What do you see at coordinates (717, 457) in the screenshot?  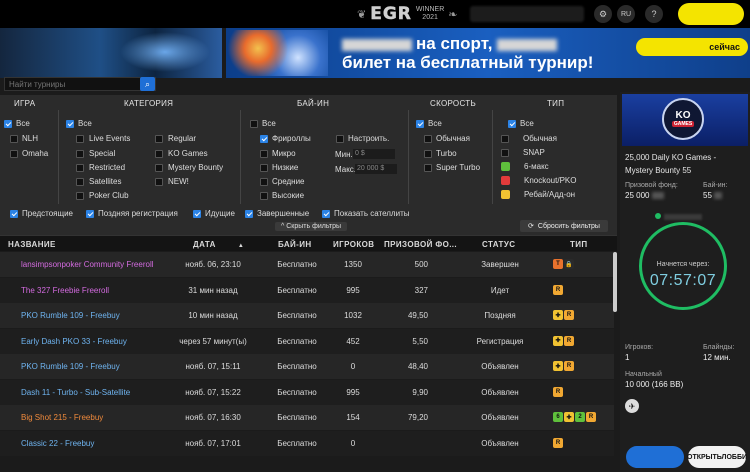 I see `open-lobby-button: ОТКРЫТЬЛОББИ` at bounding box center [717, 457].